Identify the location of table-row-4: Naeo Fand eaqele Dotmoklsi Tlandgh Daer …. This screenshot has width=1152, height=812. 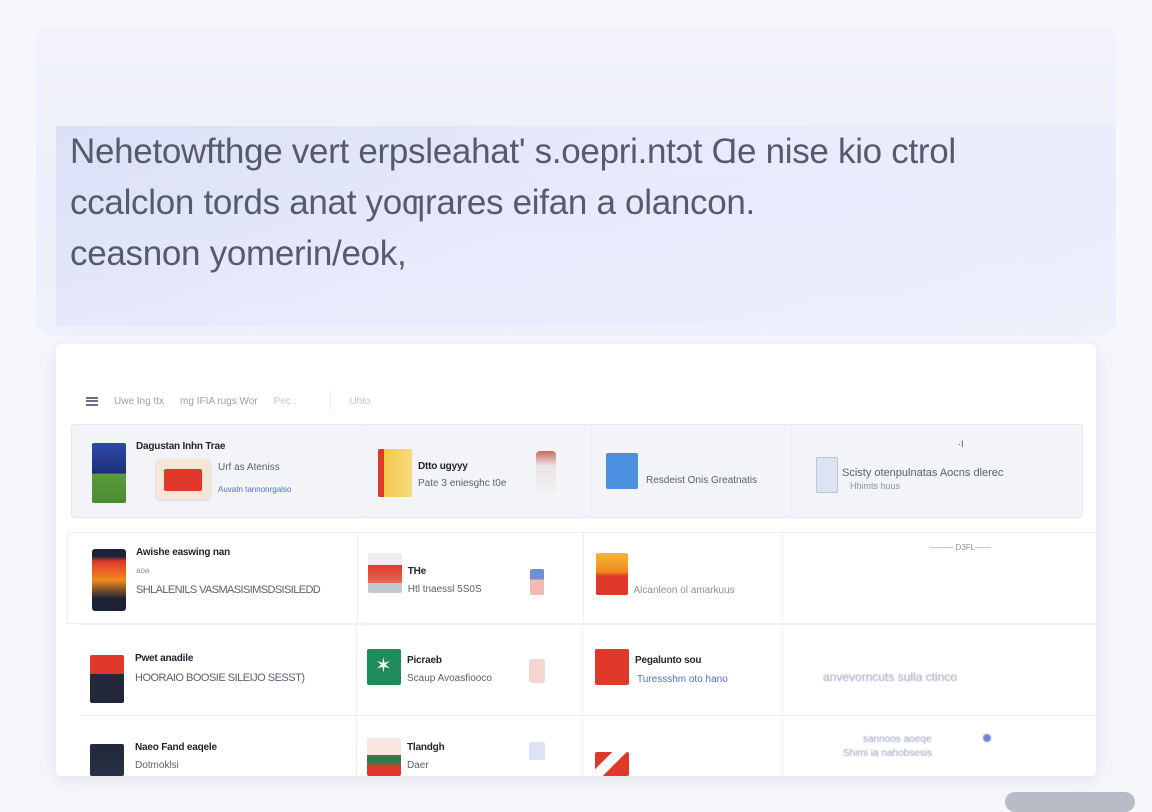
(588, 746).